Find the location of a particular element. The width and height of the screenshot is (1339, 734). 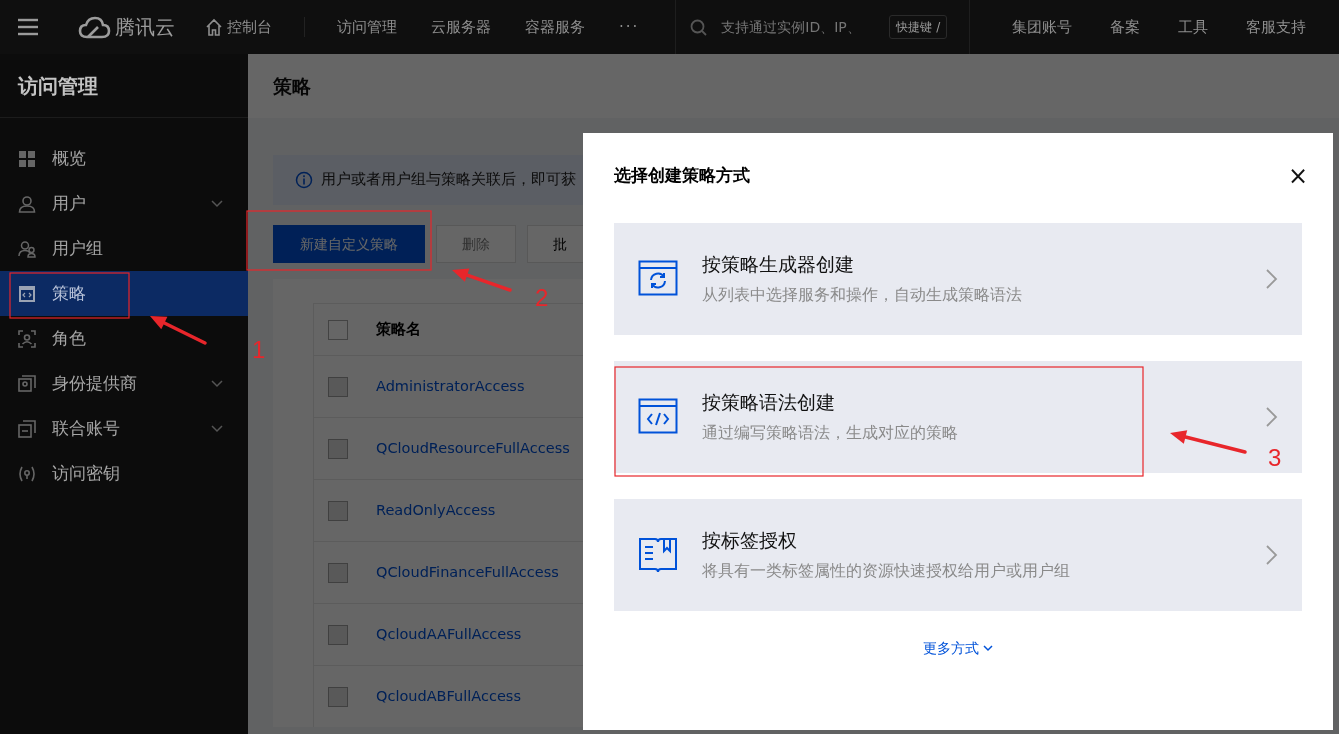

nav-link: 容器服务 is located at coordinates (555, 27).